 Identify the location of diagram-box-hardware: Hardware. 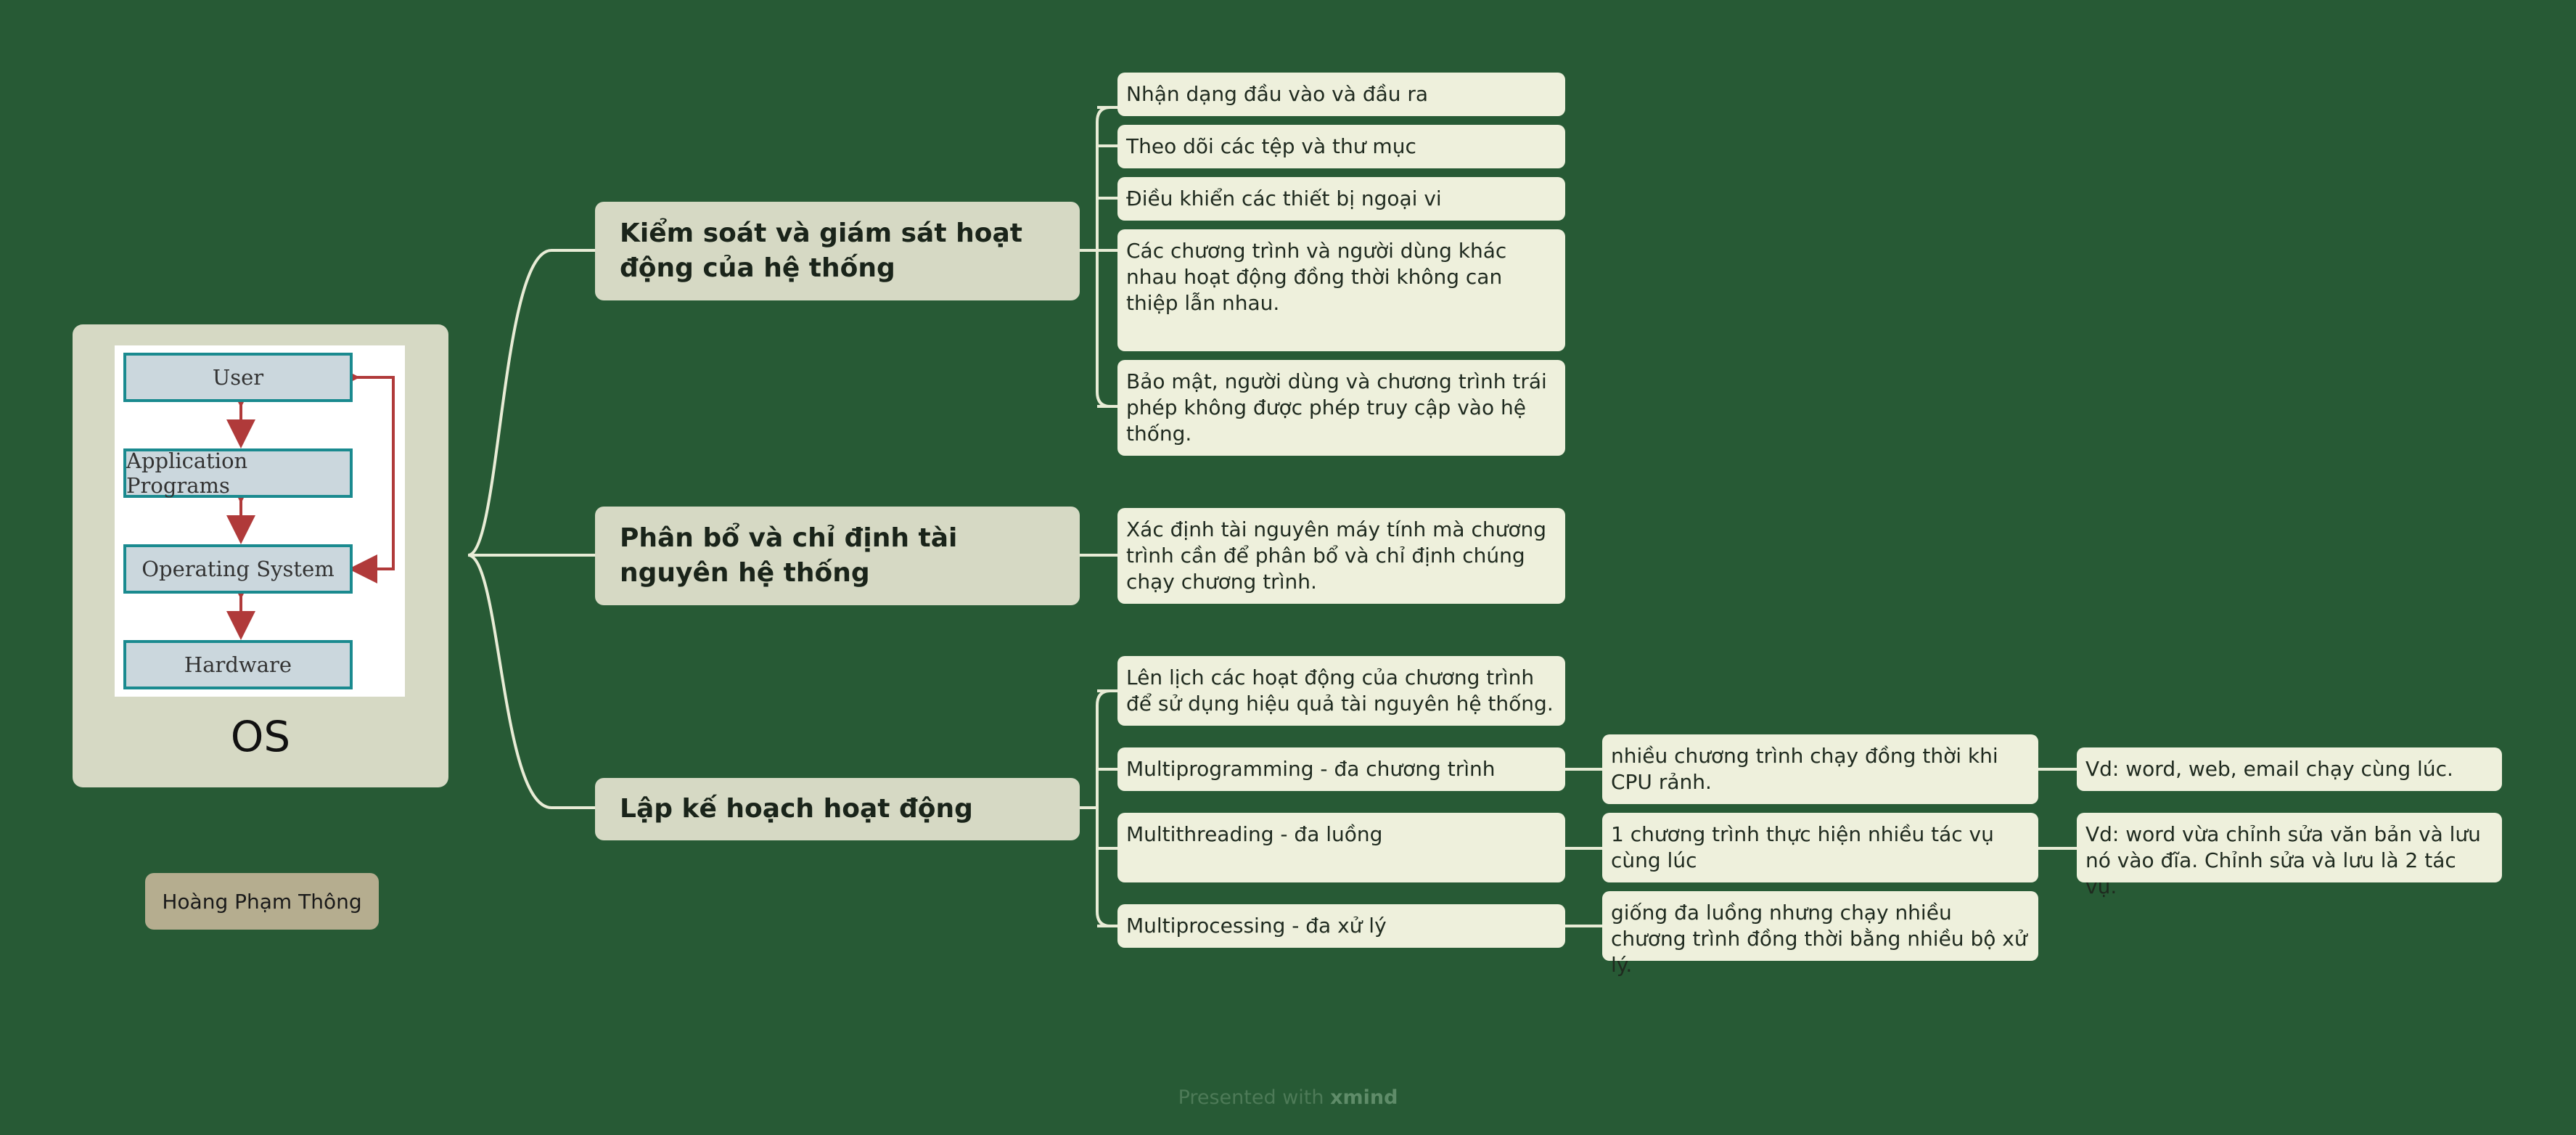
(238, 664).